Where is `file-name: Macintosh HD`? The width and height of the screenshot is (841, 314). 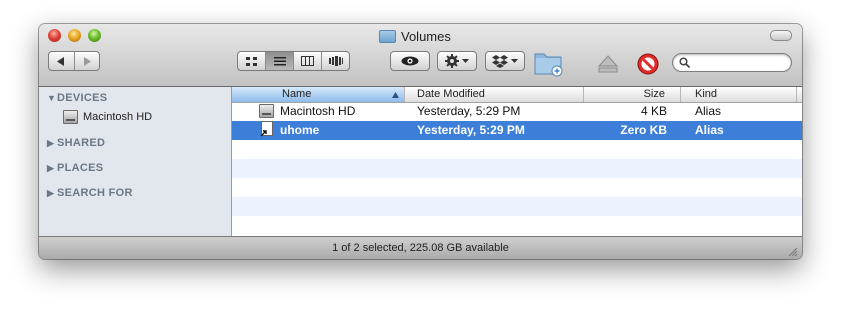
file-name: Macintosh HD is located at coordinates (318, 111).